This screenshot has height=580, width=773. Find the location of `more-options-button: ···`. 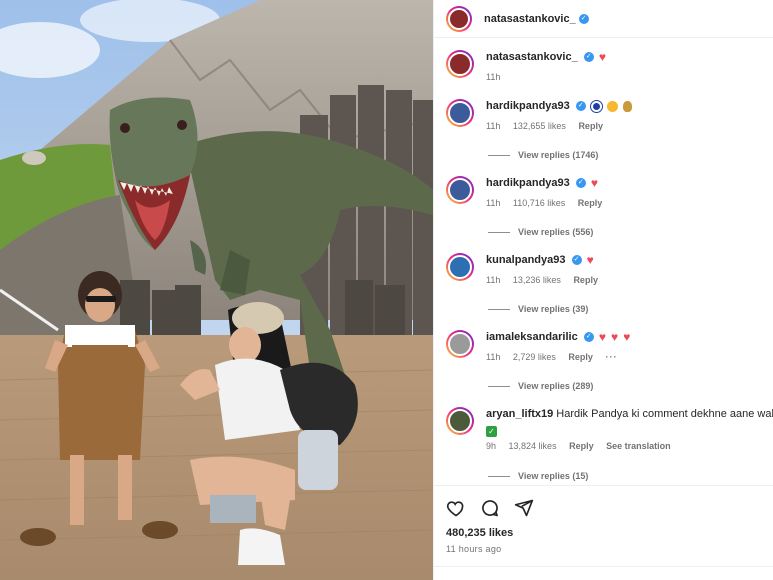

more-options-button: ··· is located at coordinates (611, 357).